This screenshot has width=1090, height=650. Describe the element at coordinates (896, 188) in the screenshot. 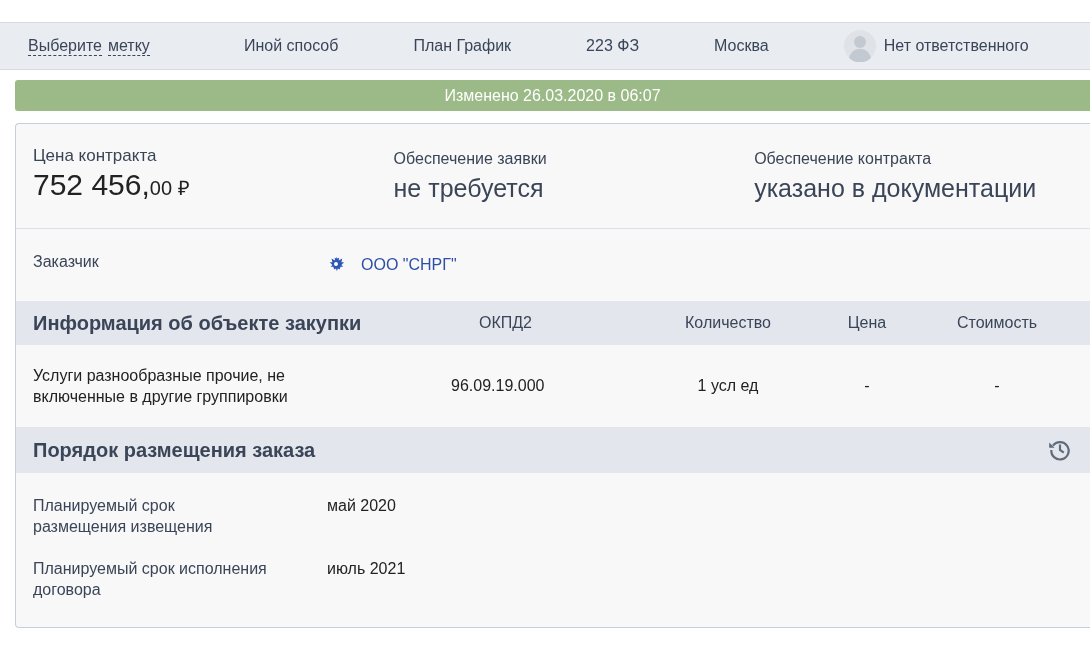

I see `summary-value: указано в документации` at that location.